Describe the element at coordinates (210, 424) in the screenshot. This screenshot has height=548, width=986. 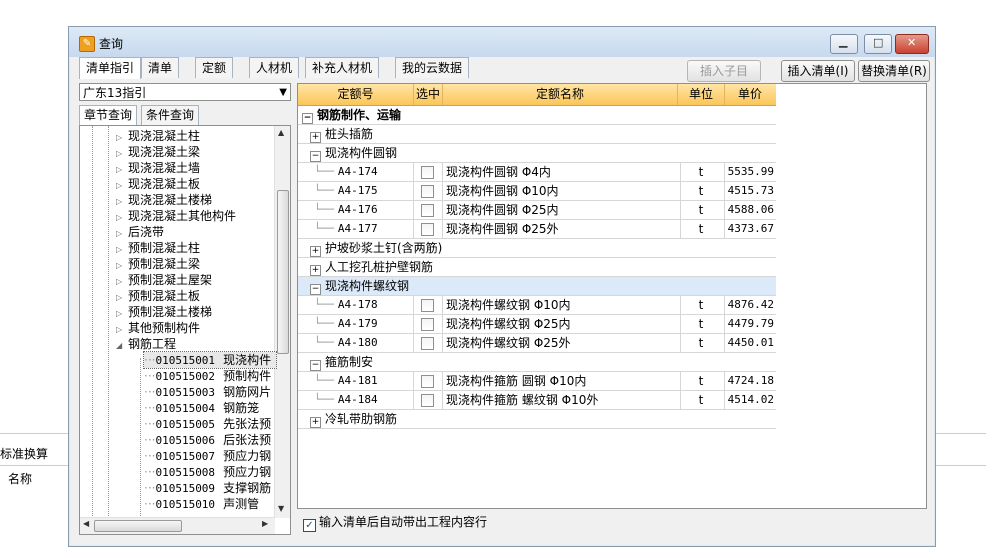
I see `tree-leaf: ···010515005 先张法预` at that location.